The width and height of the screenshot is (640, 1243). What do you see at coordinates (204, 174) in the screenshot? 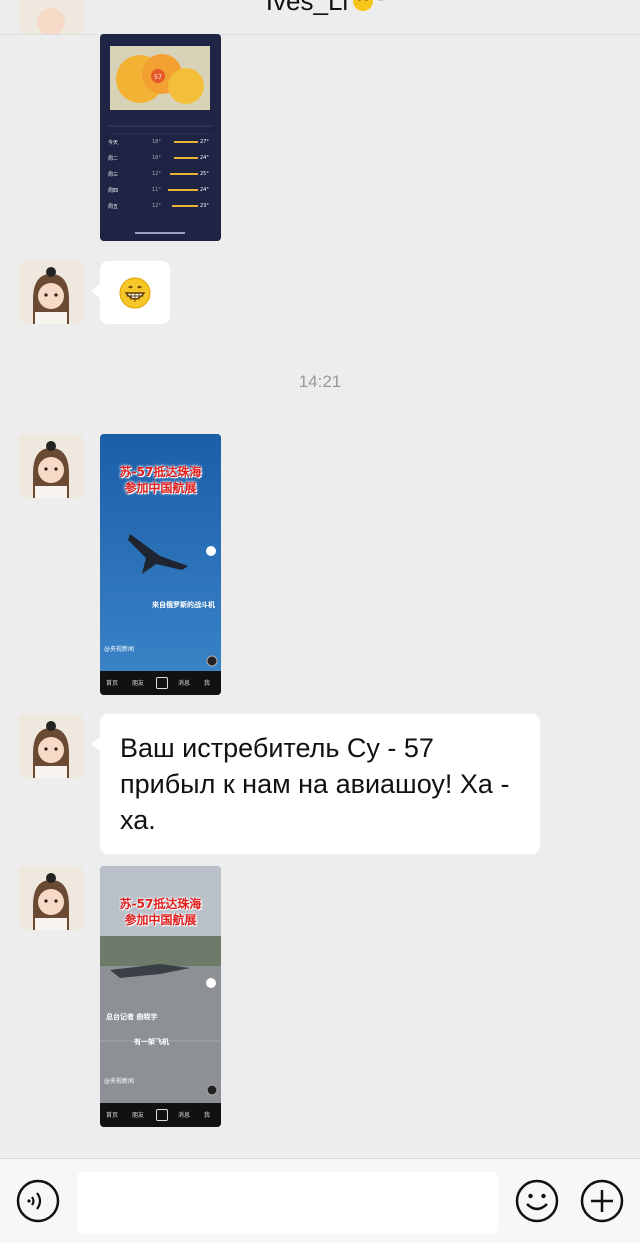
I see `forecast-high: 25°` at bounding box center [204, 174].